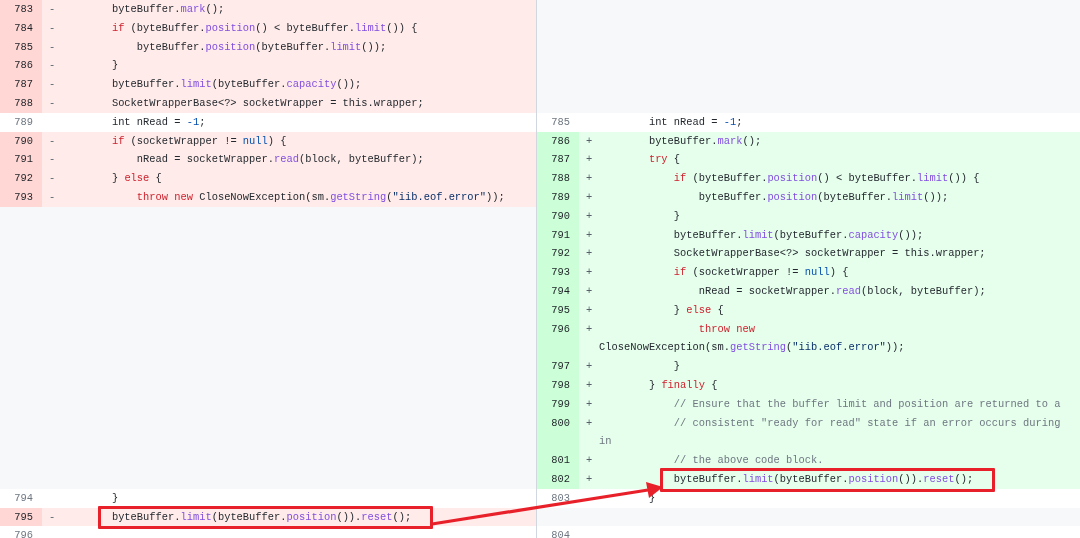 This screenshot has width=1080, height=538. What do you see at coordinates (867, 404) in the screenshot?
I see `code-line: // Ensure that the buffer limit and position are returned to a` at bounding box center [867, 404].